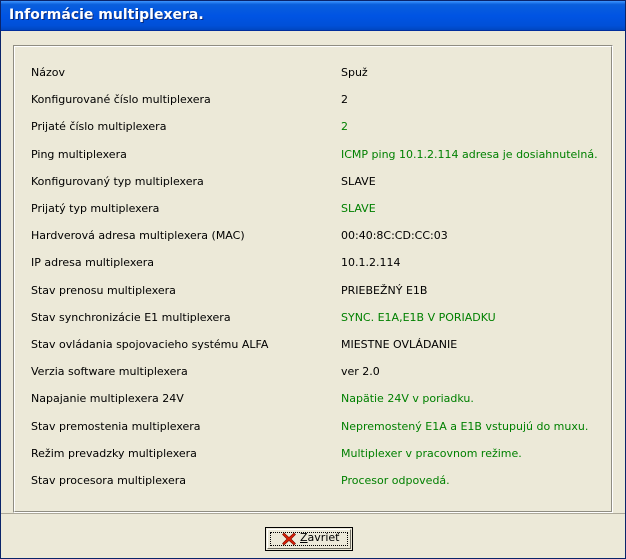  Describe the element at coordinates (99, 127) in the screenshot. I see `info-row-label: Prijaté číslo multiplexera` at that location.